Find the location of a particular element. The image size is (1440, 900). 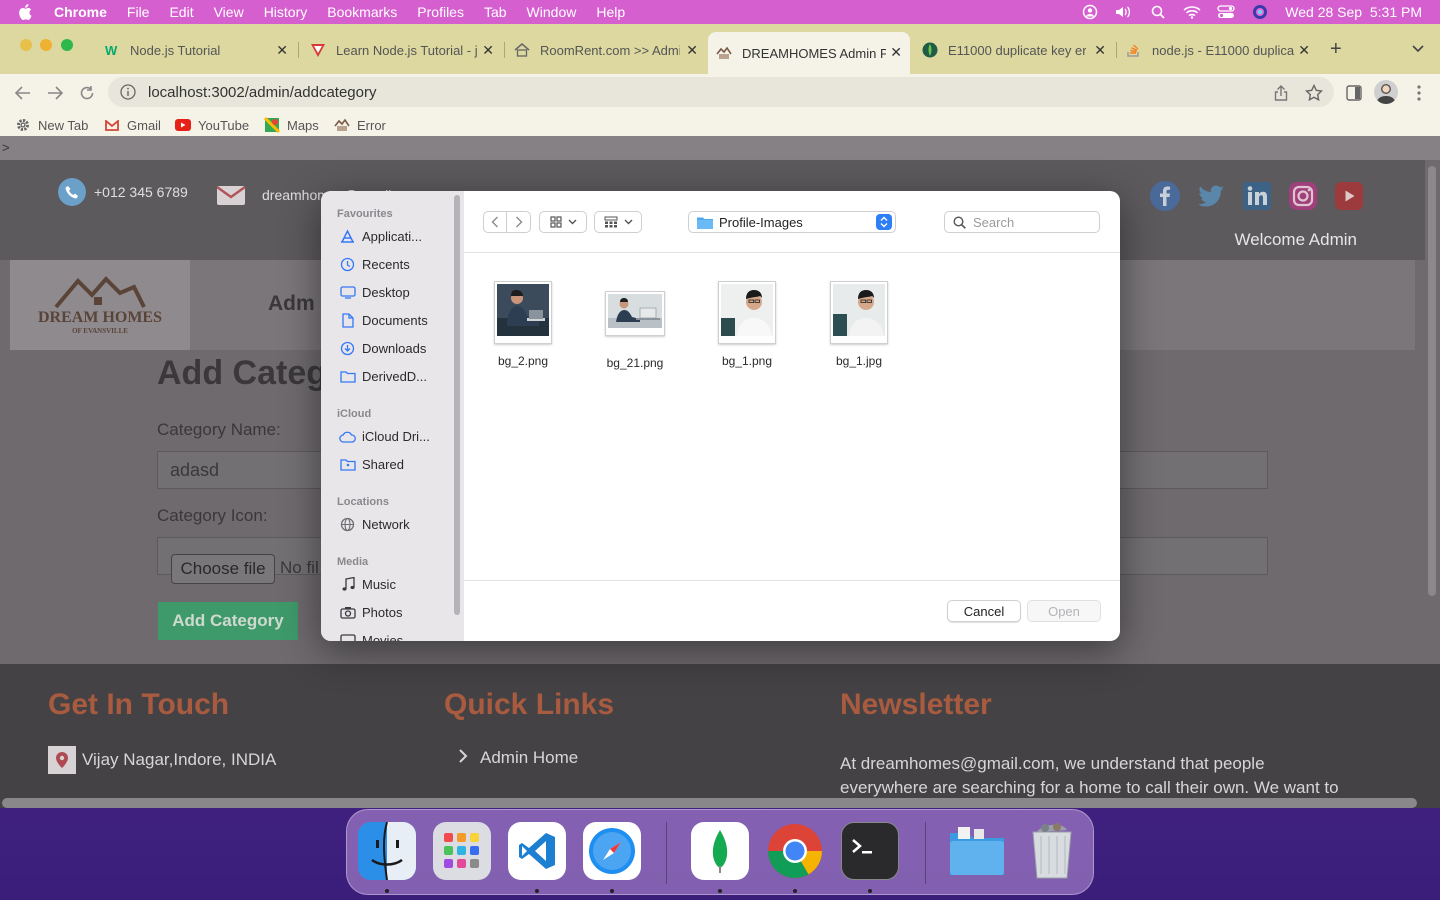

sidebar-item-recents: Recents is located at coordinates (374, 264).